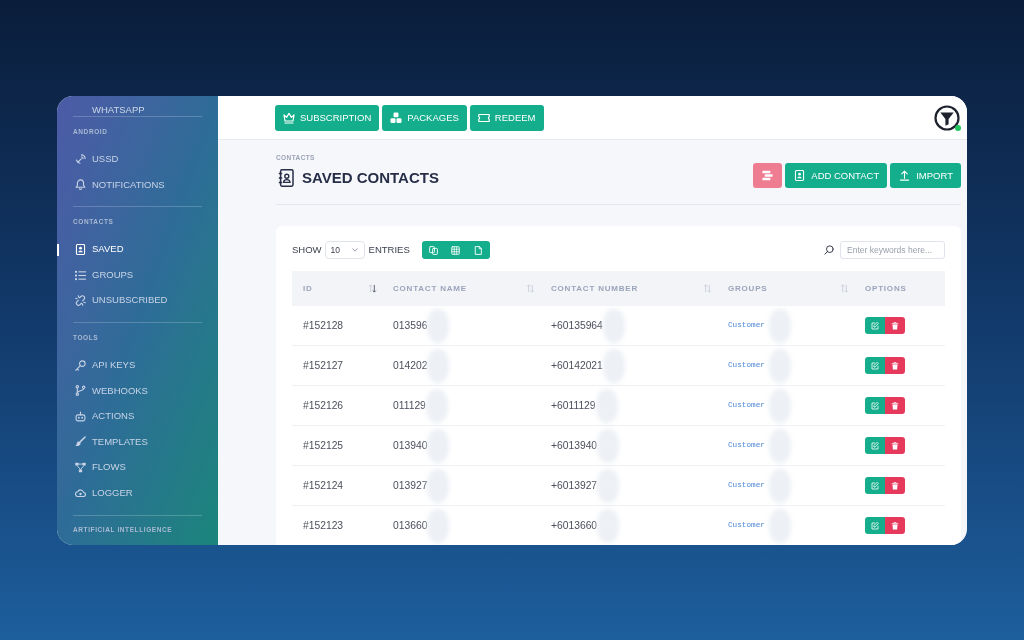  What do you see at coordinates (574, 525) in the screenshot?
I see `contact-number: +6013660` at bounding box center [574, 525].